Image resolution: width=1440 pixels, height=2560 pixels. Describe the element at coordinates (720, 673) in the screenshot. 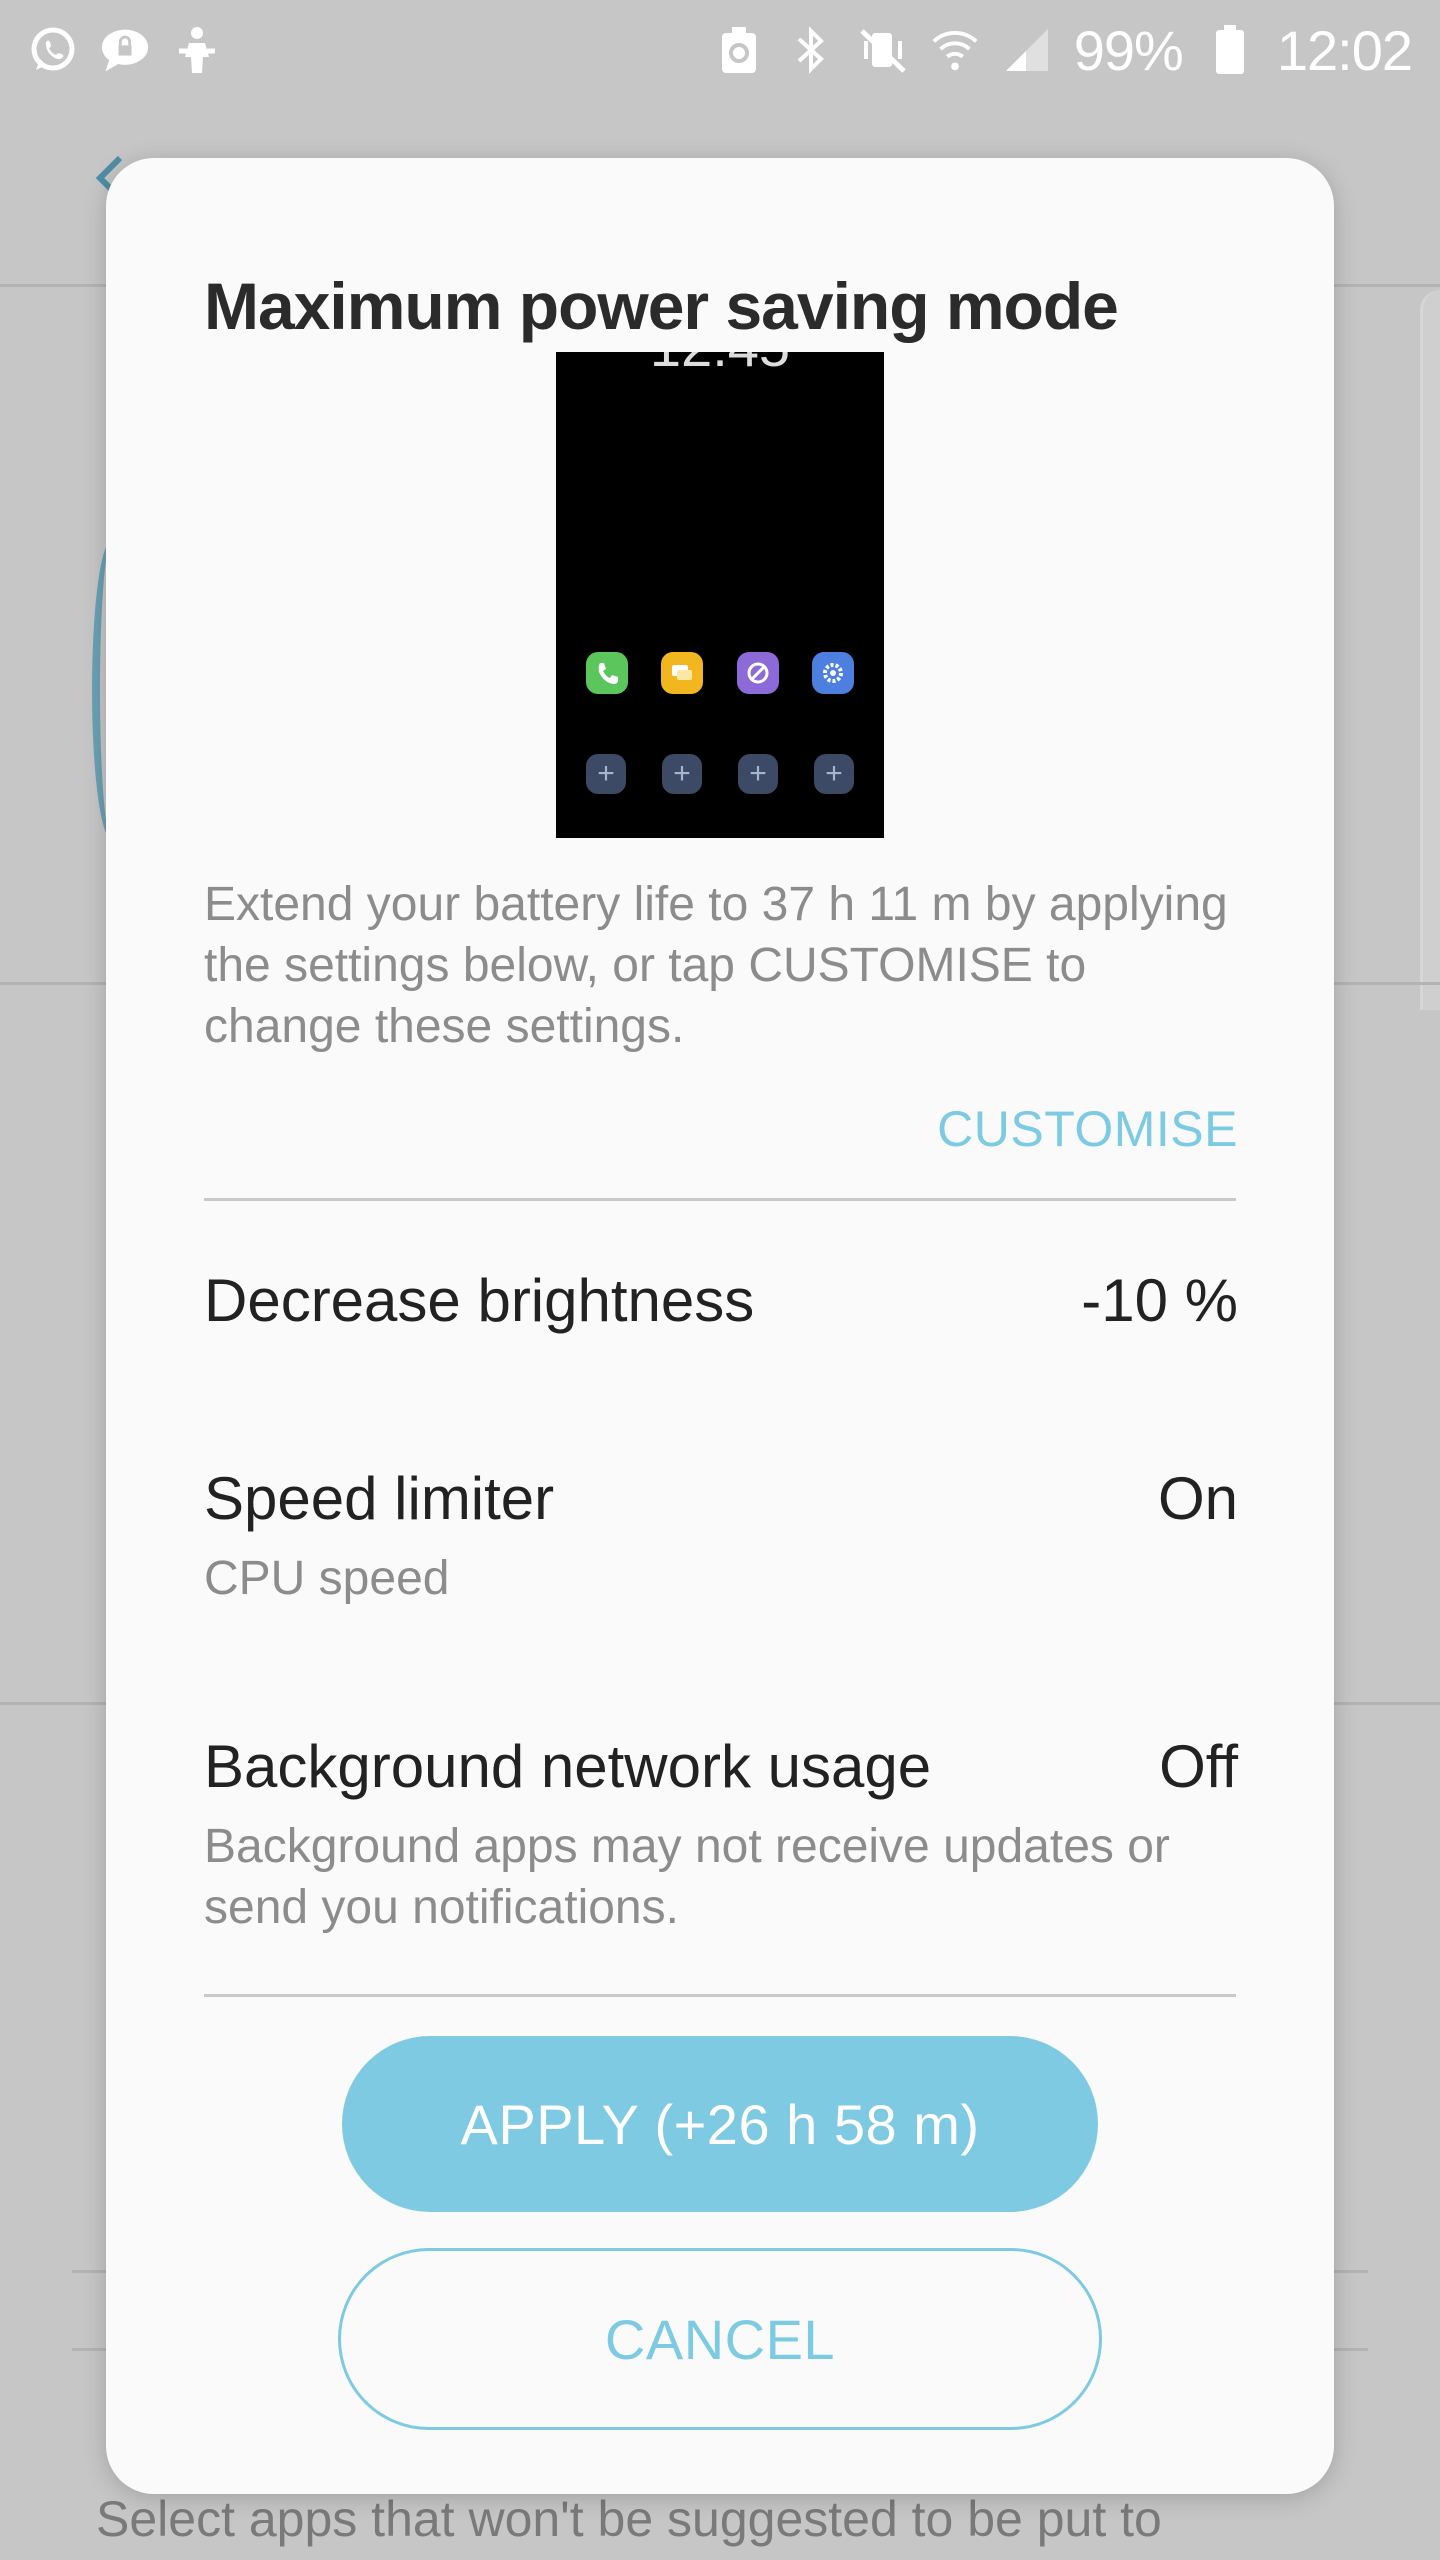

I see `preview-app-row` at that location.